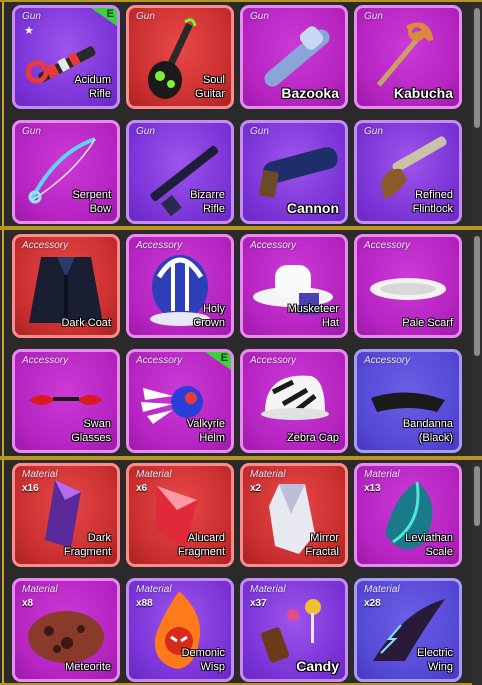 The width and height of the screenshot is (482, 685). Describe the element at coordinates (205, 431) in the screenshot. I see `item-name: Valkyrie Helm` at that location.